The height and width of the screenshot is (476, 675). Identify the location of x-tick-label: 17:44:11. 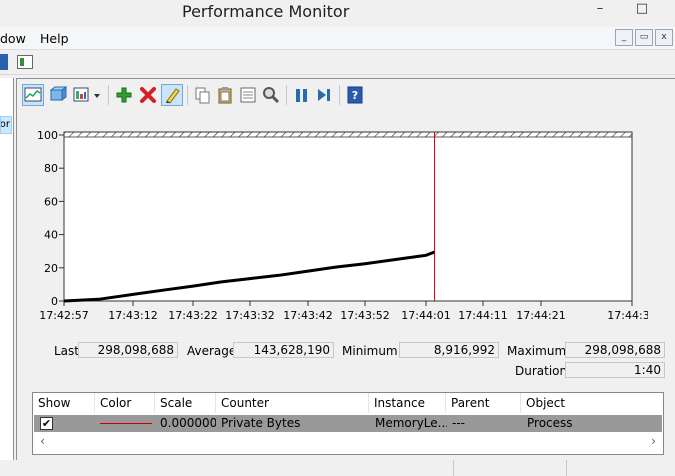
(482, 315).